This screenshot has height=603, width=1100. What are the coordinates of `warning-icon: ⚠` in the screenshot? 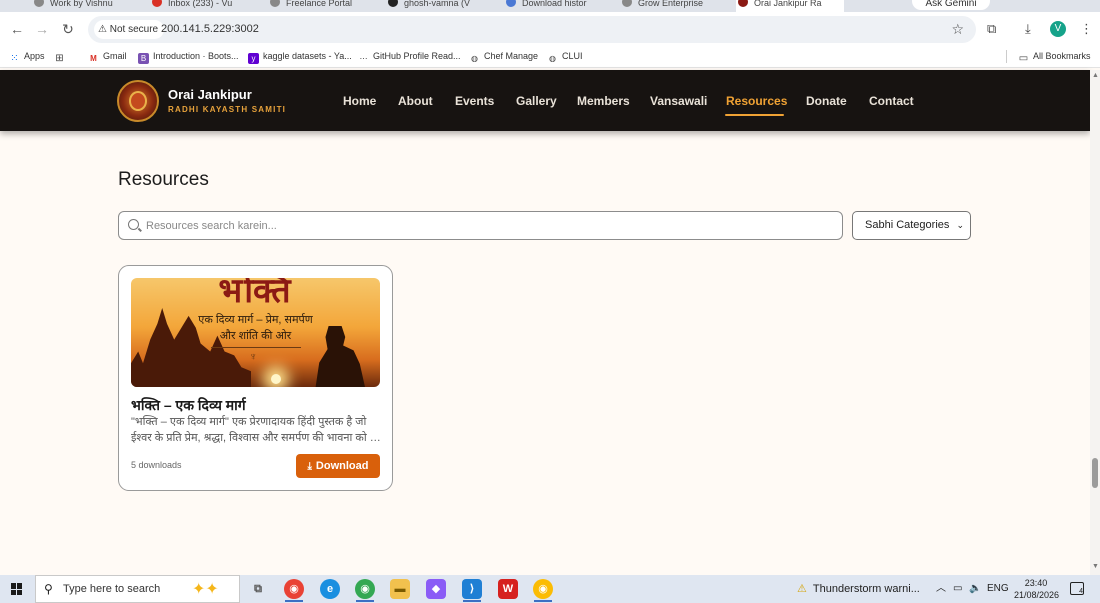 It's located at (104, 29).